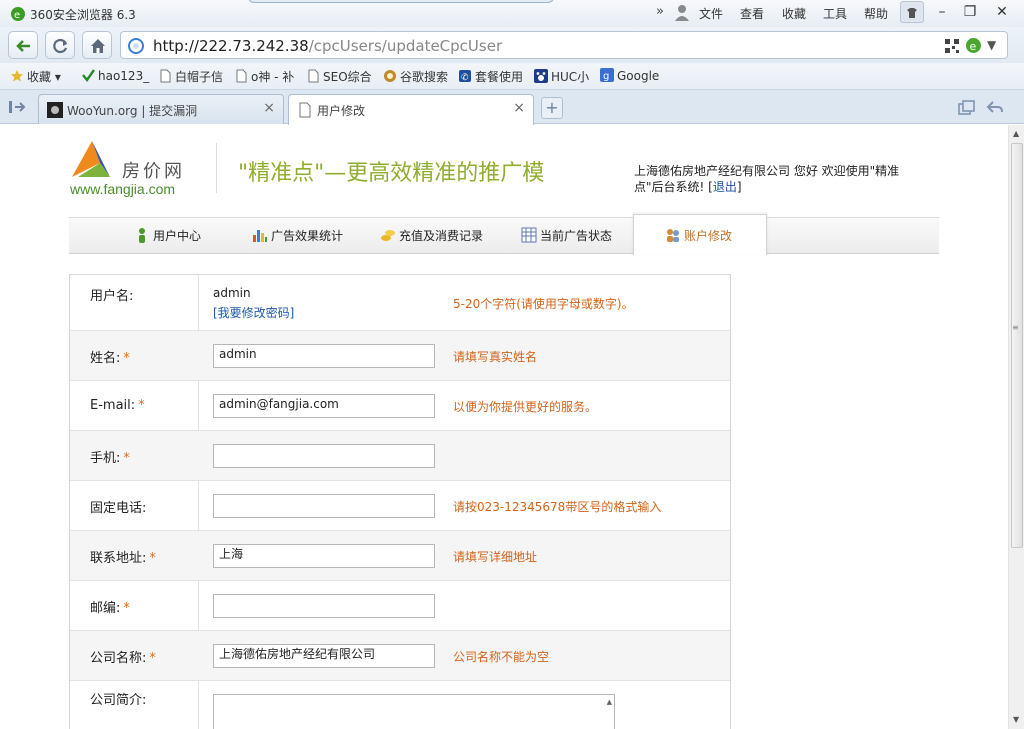  I want to click on minimize-button: –, so click(942, 12).